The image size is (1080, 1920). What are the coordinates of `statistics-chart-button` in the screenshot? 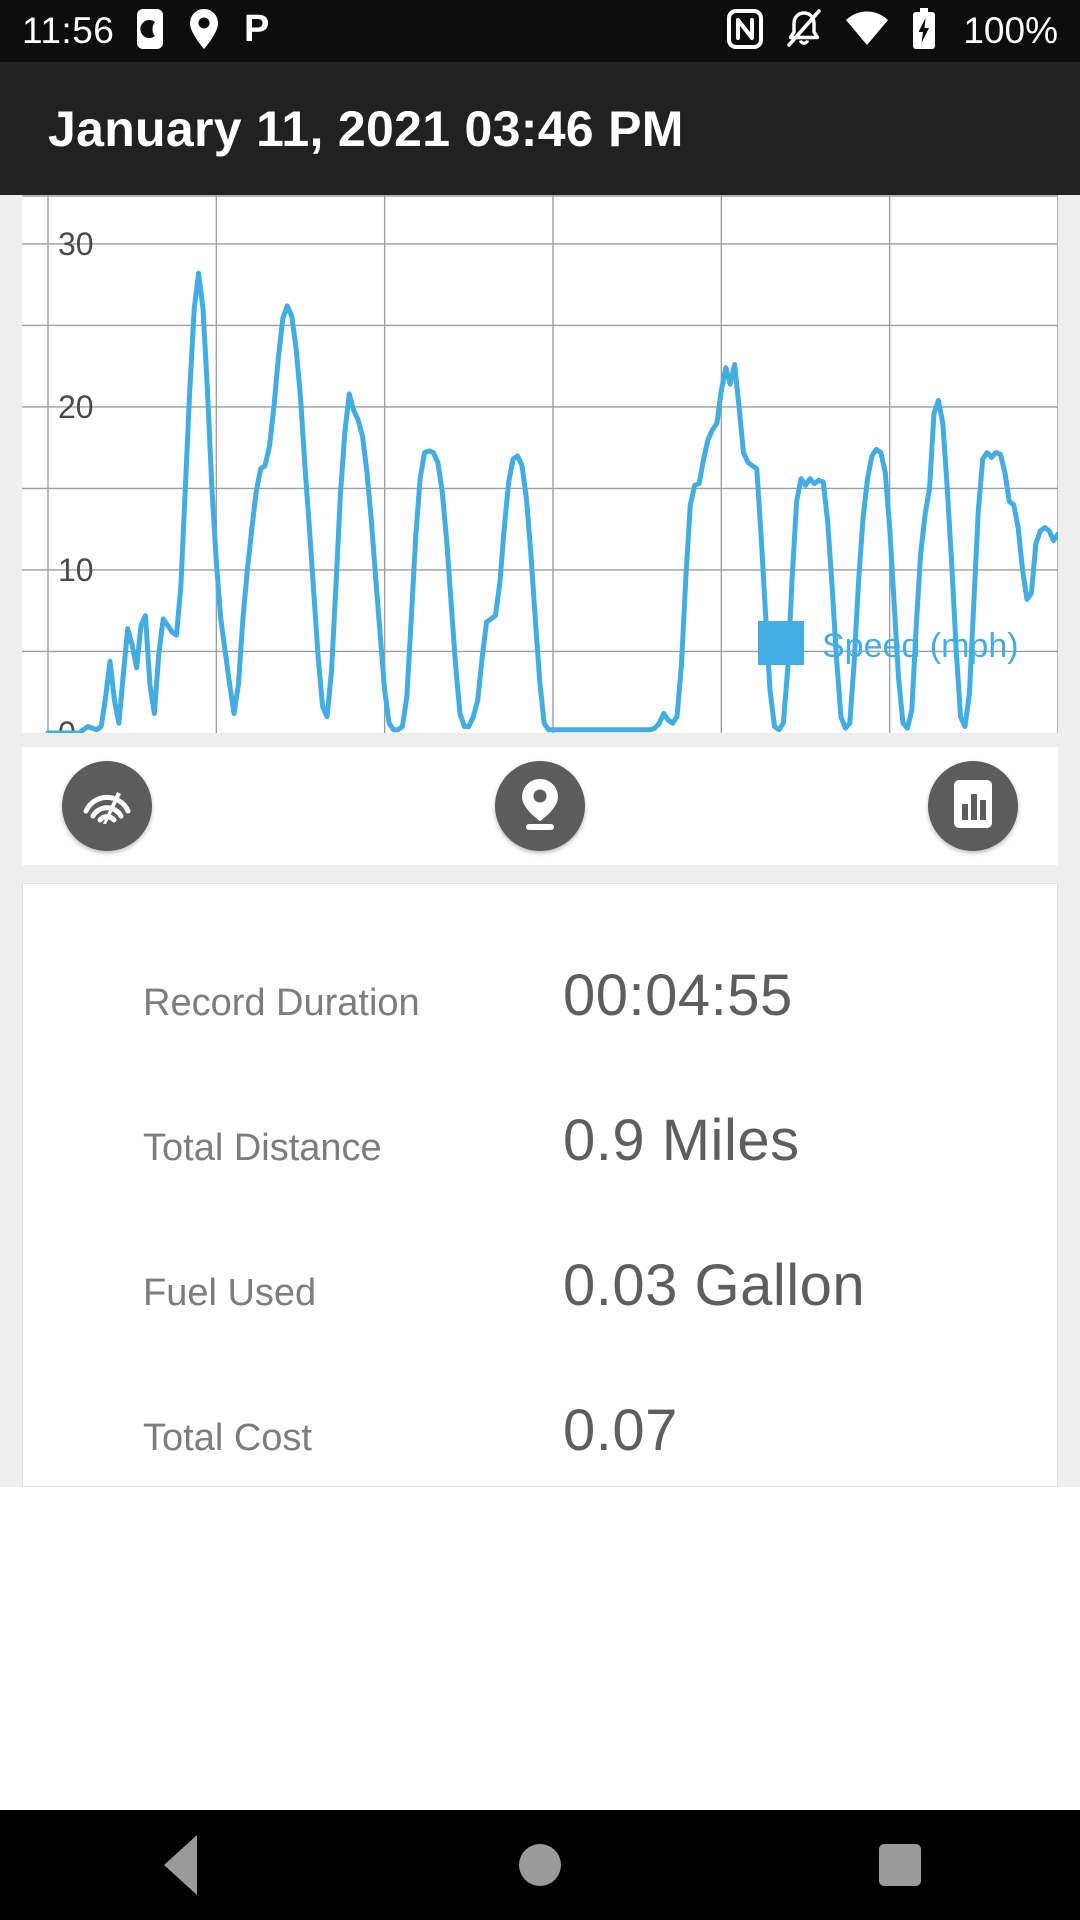 It's located at (973, 806).